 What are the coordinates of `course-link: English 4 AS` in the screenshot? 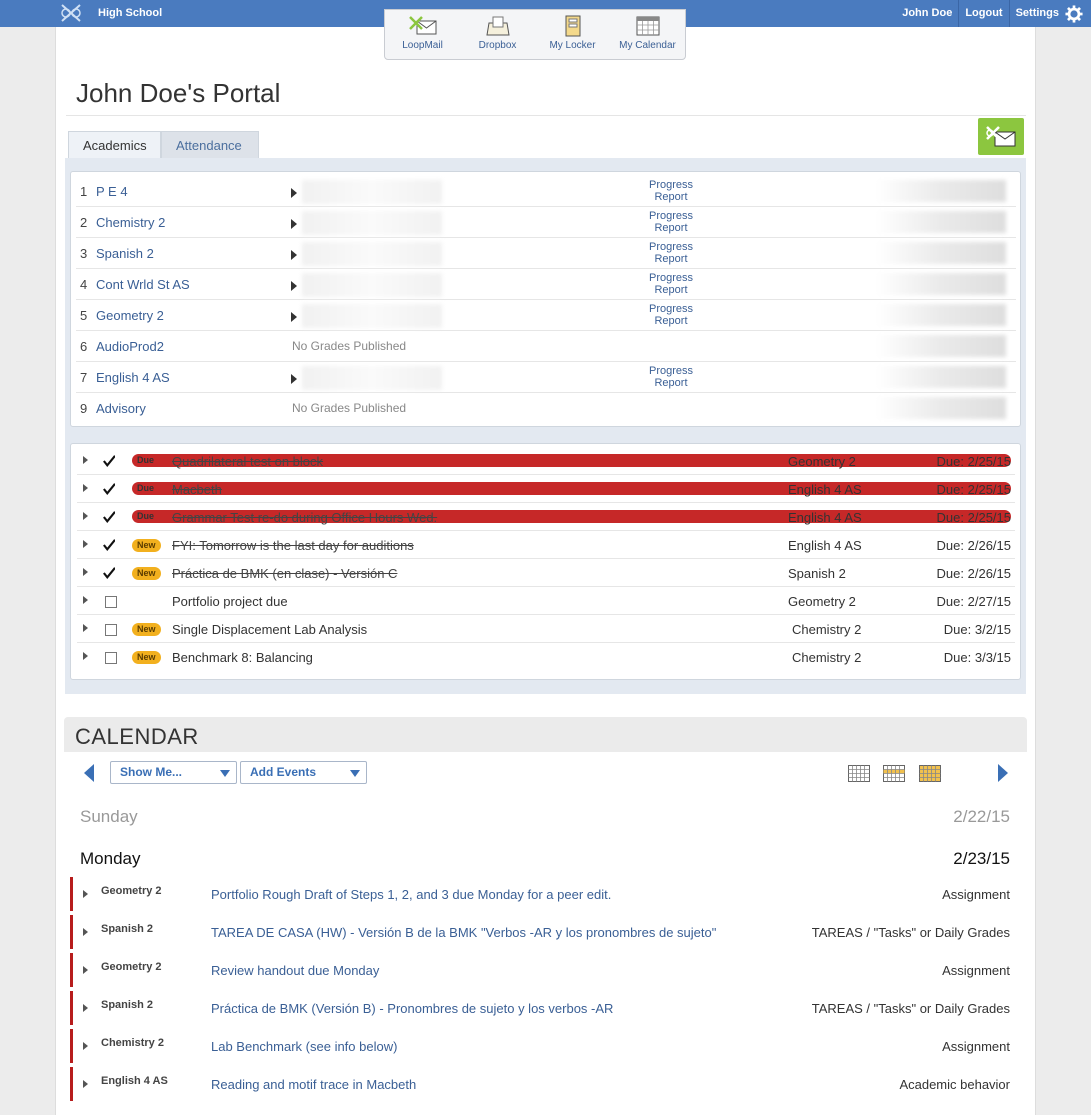 It's located at (133, 377).